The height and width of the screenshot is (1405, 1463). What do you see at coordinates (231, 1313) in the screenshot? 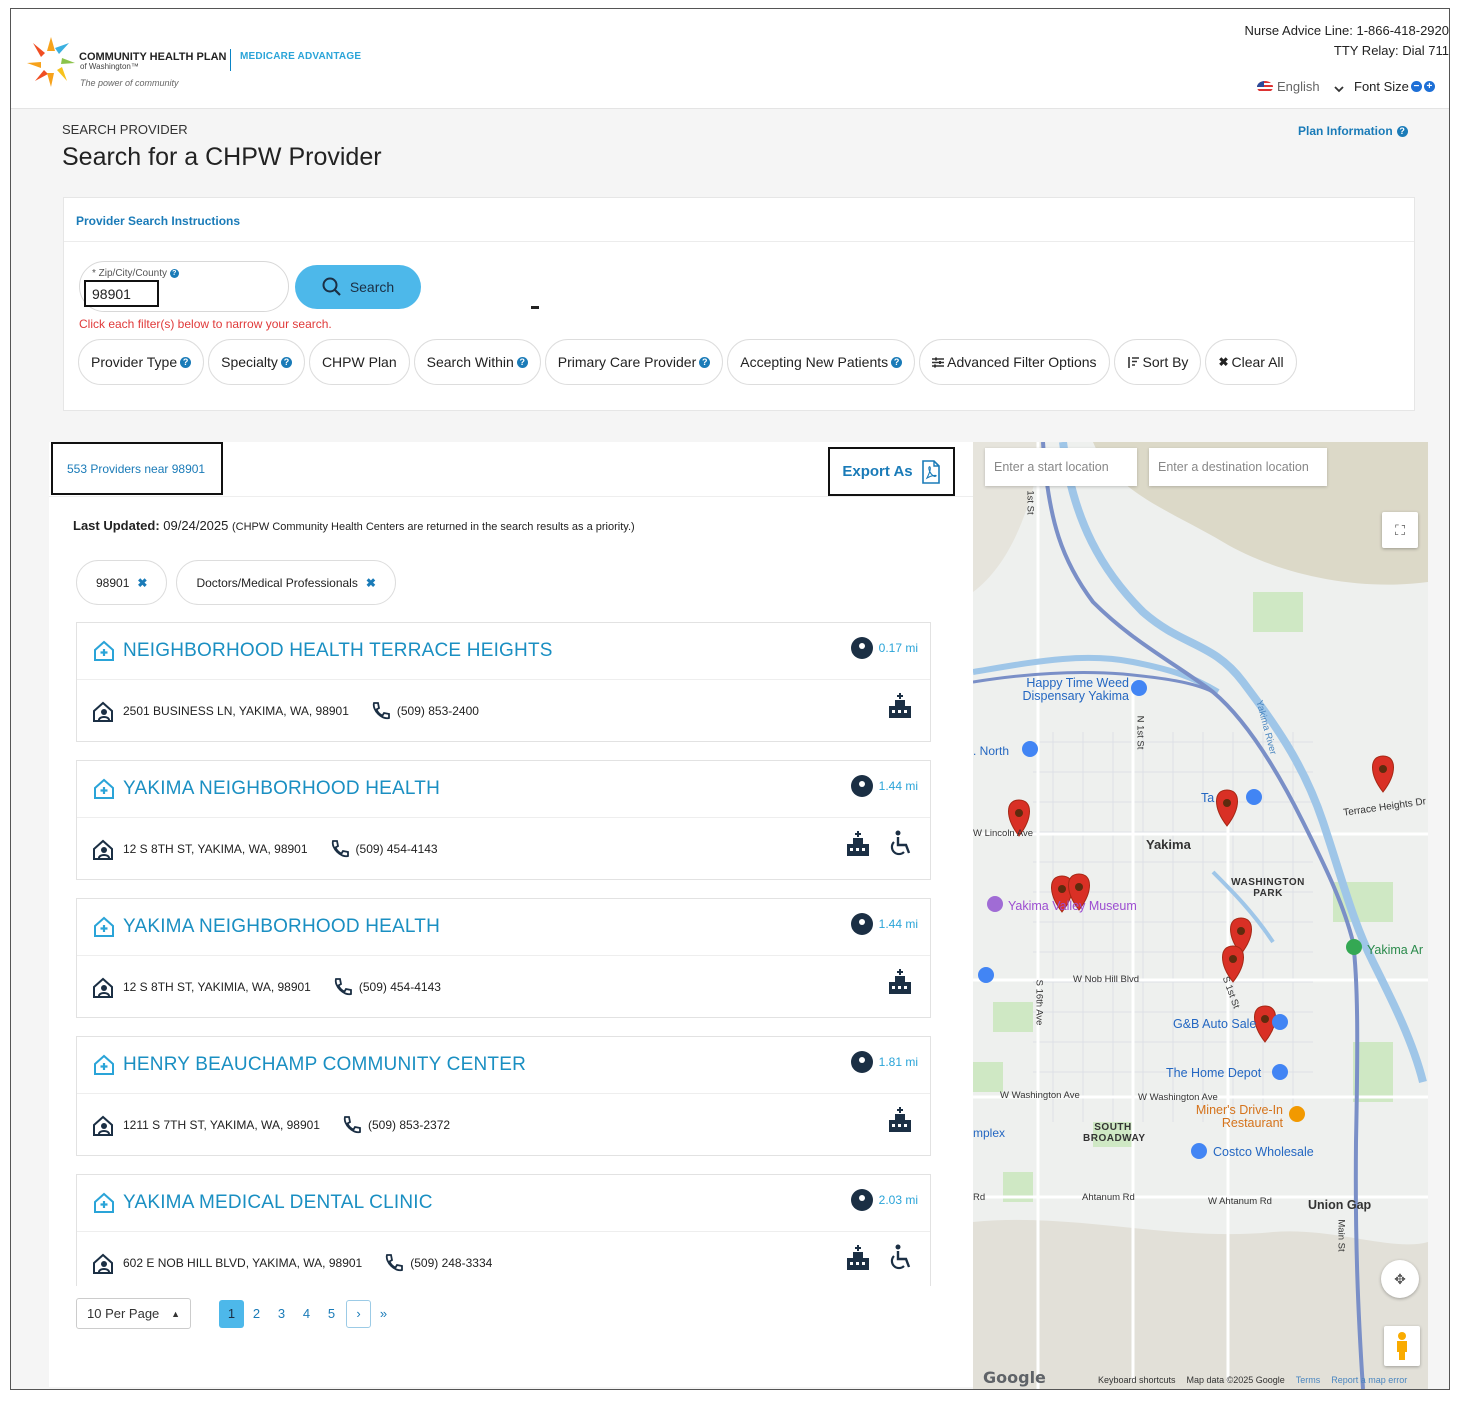
I see `page-1-button: 1` at bounding box center [231, 1313].